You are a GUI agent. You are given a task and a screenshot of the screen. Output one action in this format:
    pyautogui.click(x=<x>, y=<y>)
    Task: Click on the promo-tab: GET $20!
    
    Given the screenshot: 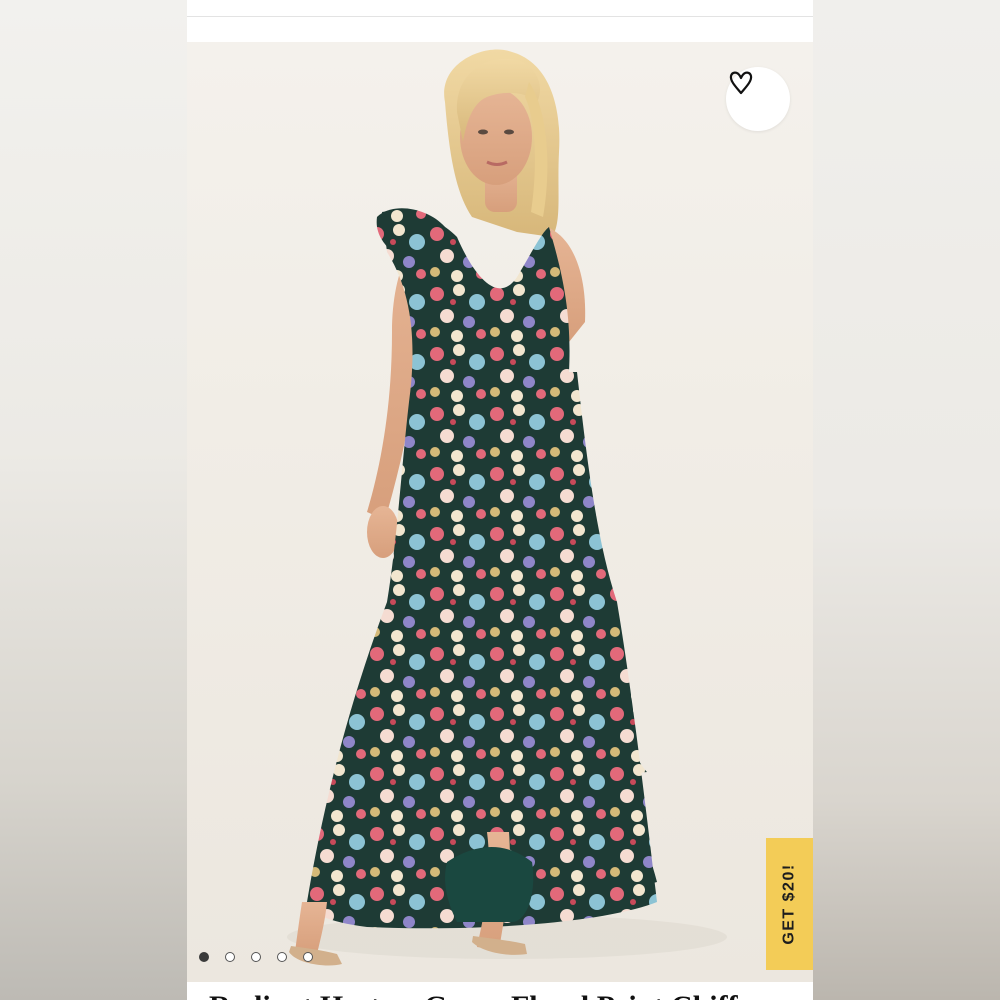 What is the action you would take?
    pyautogui.click(x=789, y=904)
    